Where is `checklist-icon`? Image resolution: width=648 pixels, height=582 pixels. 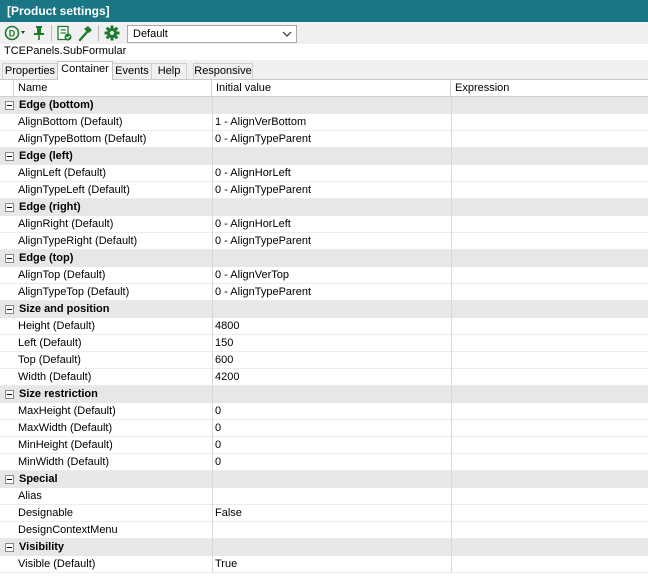 checklist-icon is located at coordinates (64, 33).